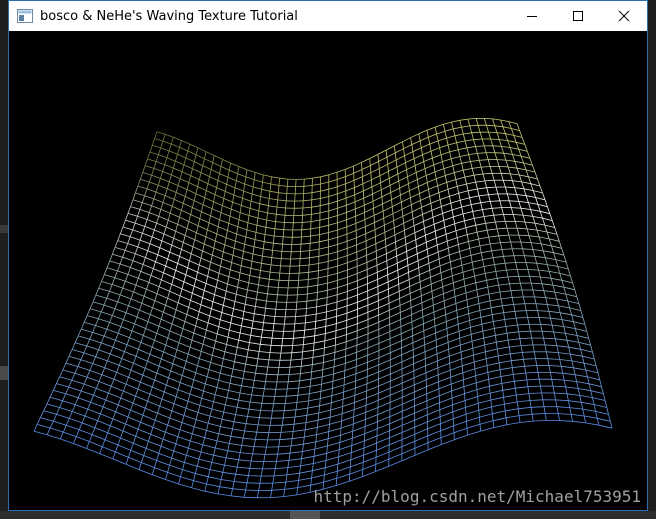 The height and width of the screenshot is (519, 656). Describe the element at coordinates (25, 16) in the screenshot. I see `app-window-icon` at that location.